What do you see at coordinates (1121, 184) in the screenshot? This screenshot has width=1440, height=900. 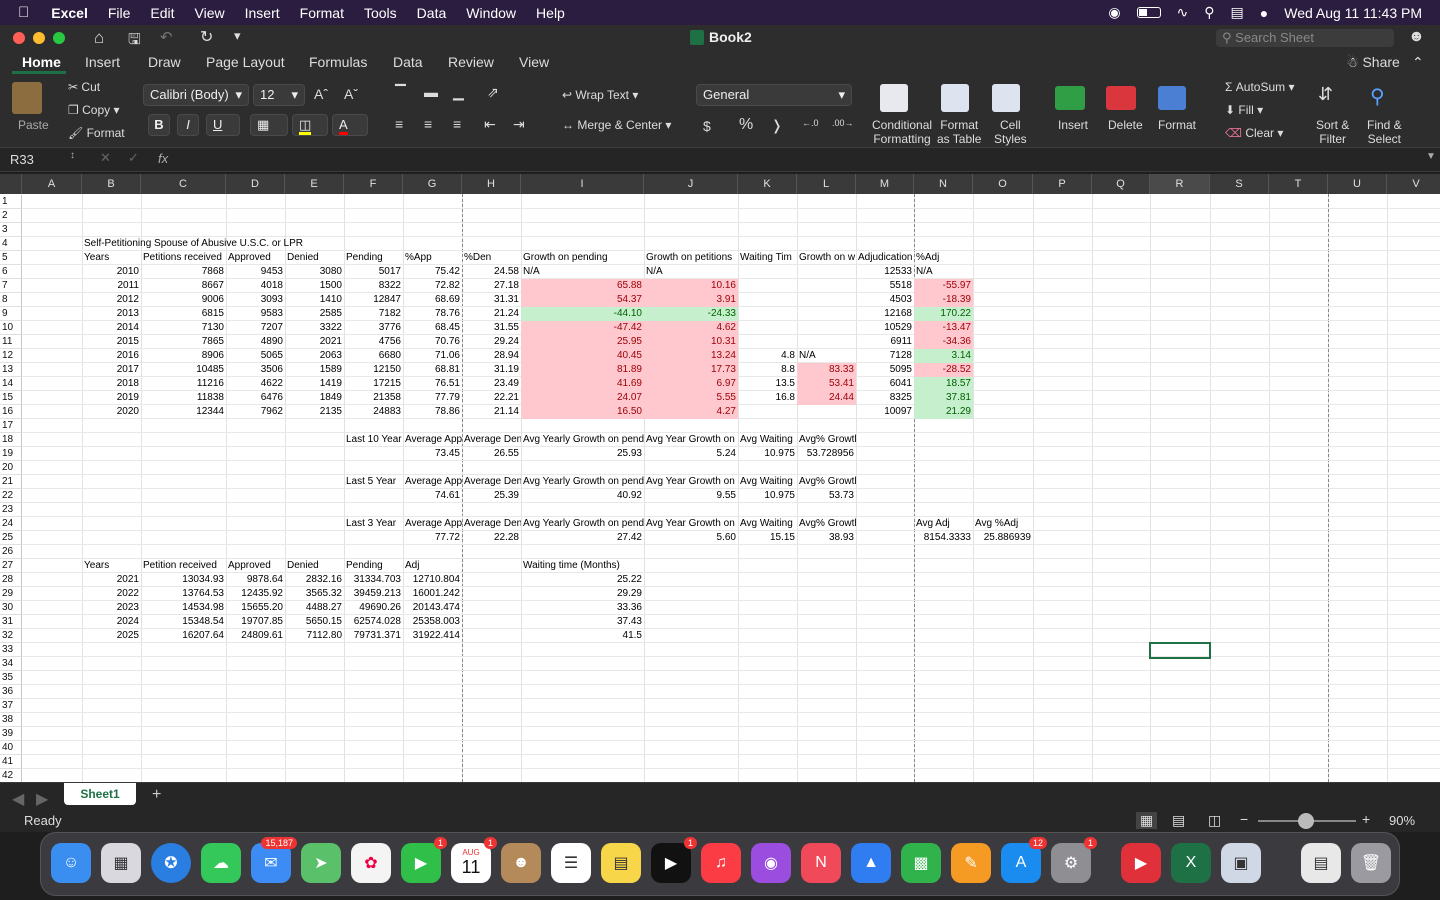 I see `column-header-q: Q` at bounding box center [1121, 184].